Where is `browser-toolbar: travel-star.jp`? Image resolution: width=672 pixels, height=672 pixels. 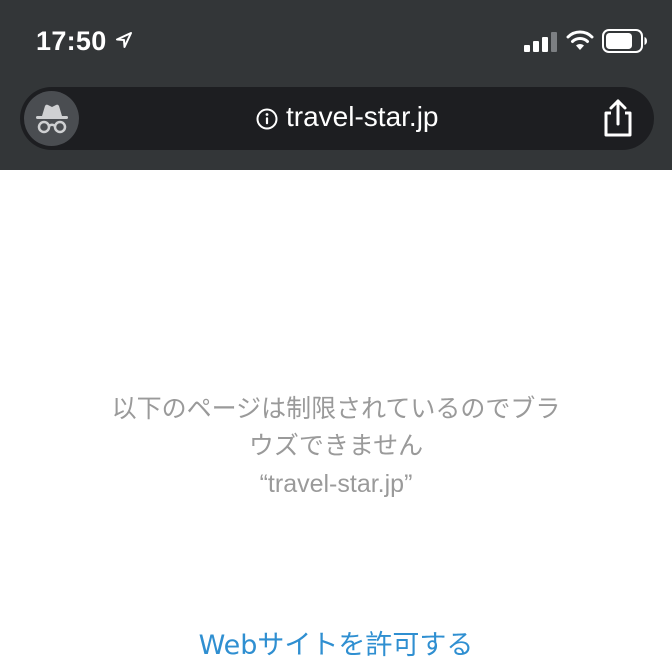 browser-toolbar: travel-star.jp is located at coordinates (336, 127).